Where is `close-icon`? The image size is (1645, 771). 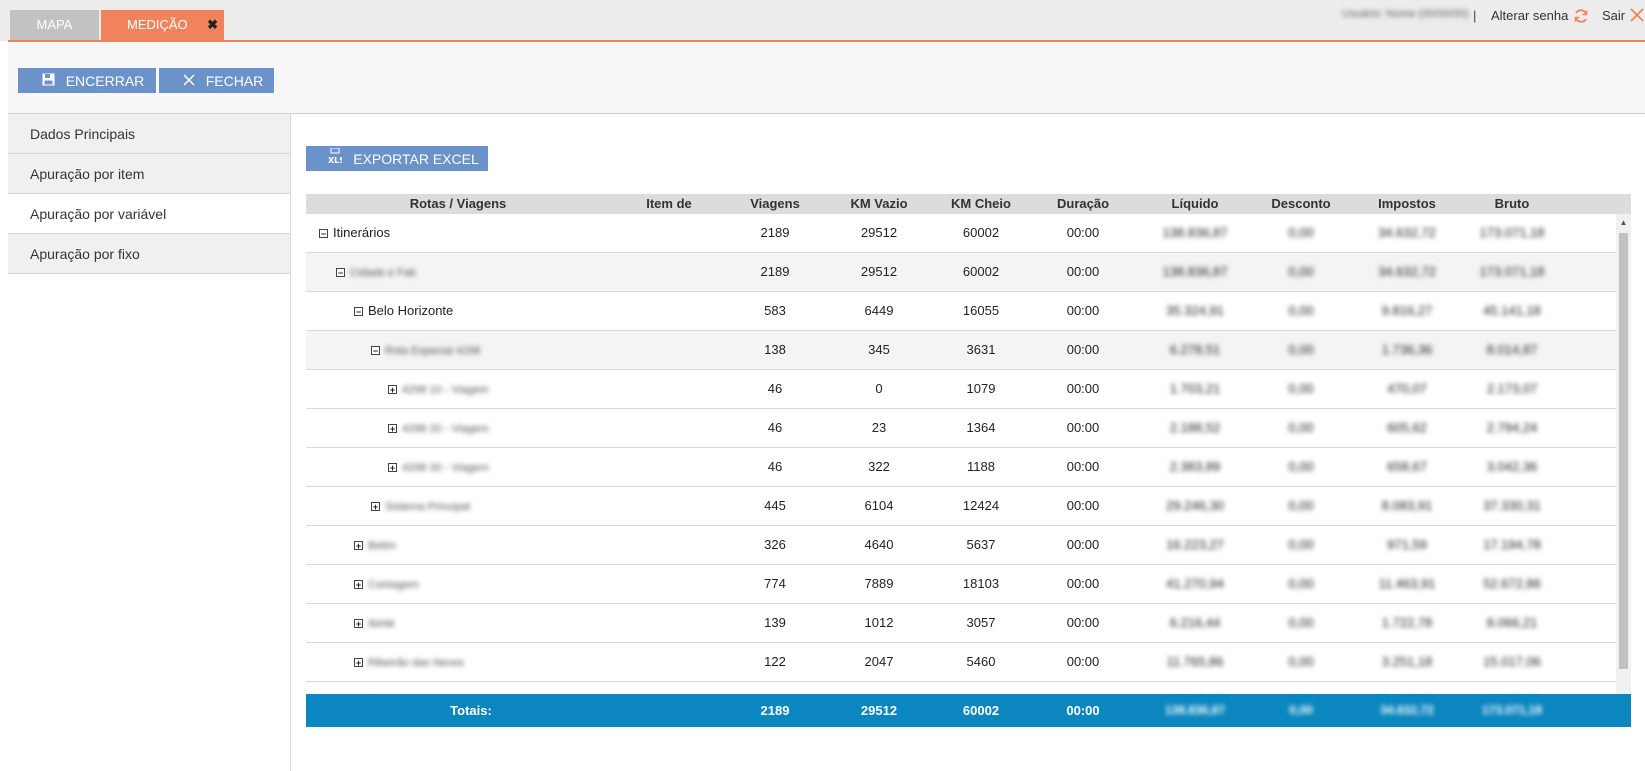 close-icon is located at coordinates (189, 81).